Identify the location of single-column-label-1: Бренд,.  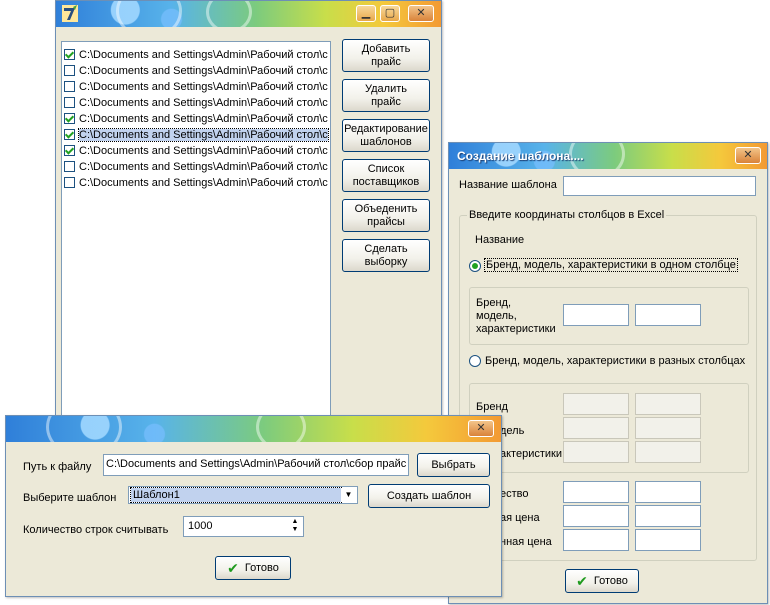
(494, 303).